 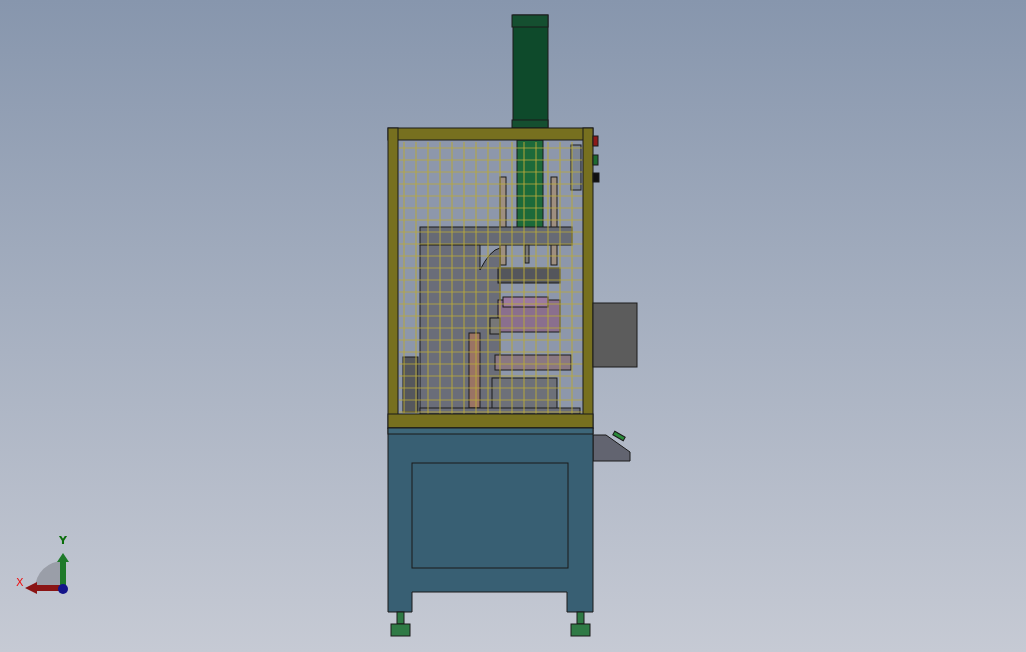 I want to click on axis-triad-icon, so click(x=47, y=573).